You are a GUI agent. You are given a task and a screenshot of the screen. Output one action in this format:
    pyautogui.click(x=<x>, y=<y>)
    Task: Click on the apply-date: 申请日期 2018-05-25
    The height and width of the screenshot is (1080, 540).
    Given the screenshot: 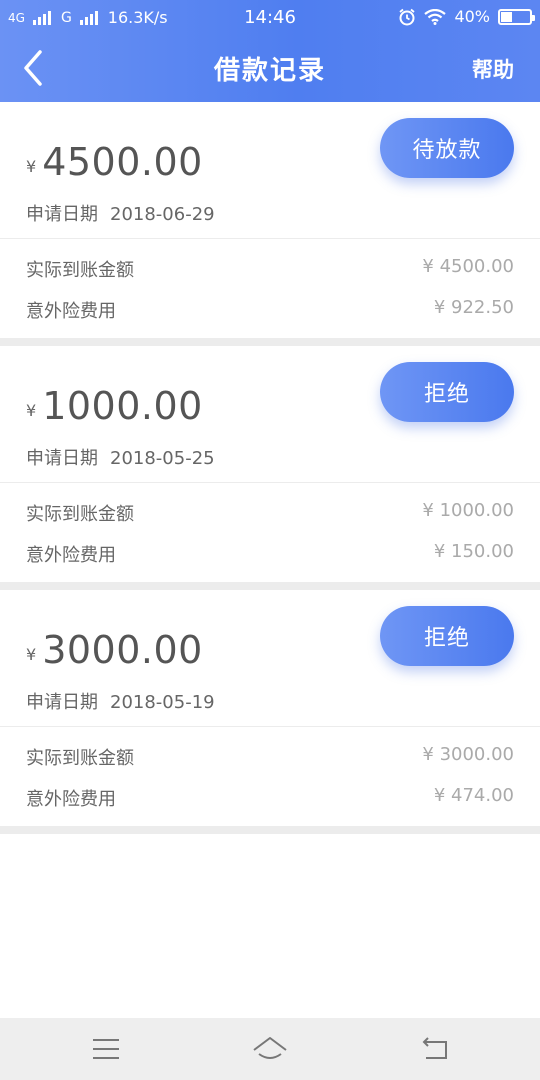 What is the action you would take?
    pyautogui.click(x=120, y=457)
    